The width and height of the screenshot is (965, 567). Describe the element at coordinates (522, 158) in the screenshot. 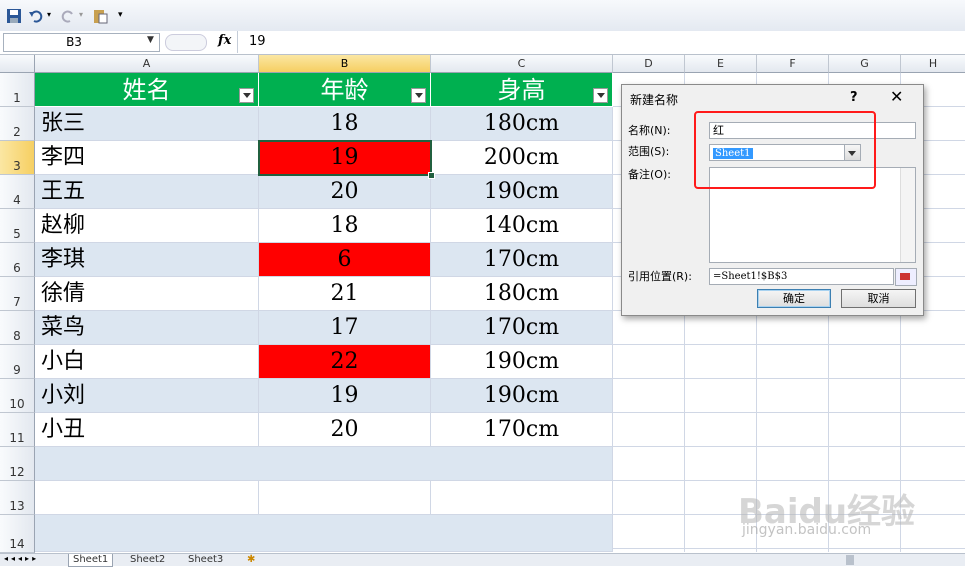

I see `table-cell: 200cm` at that location.